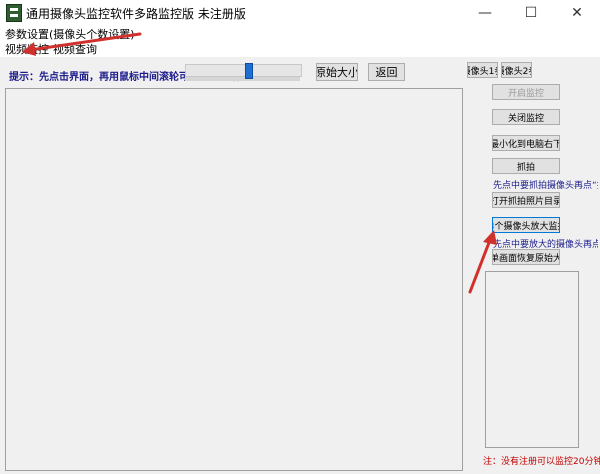 This screenshot has height=474, width=600. Describe the element at coordinates (14, 13) in the screenshot. I see `app-icon` at that location.